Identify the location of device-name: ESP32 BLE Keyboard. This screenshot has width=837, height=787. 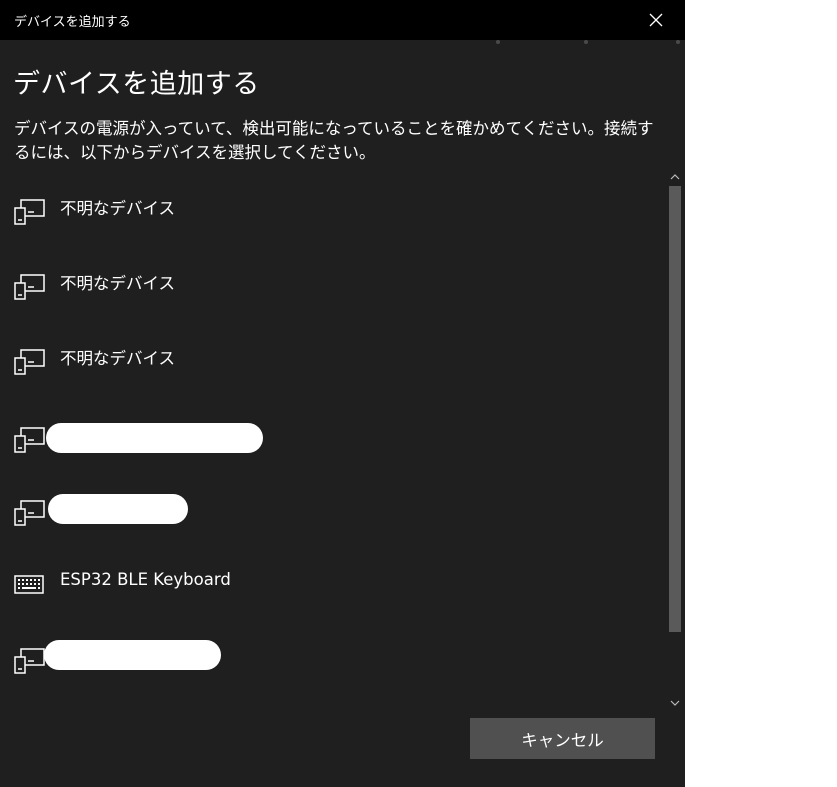
(145, 579).